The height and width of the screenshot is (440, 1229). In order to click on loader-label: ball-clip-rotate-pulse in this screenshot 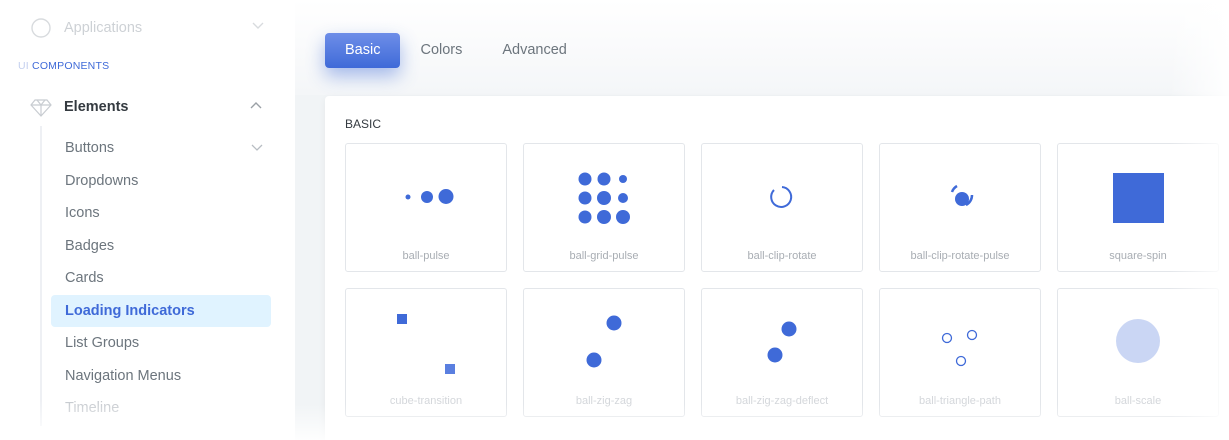, I will do `click(960, 256)`.